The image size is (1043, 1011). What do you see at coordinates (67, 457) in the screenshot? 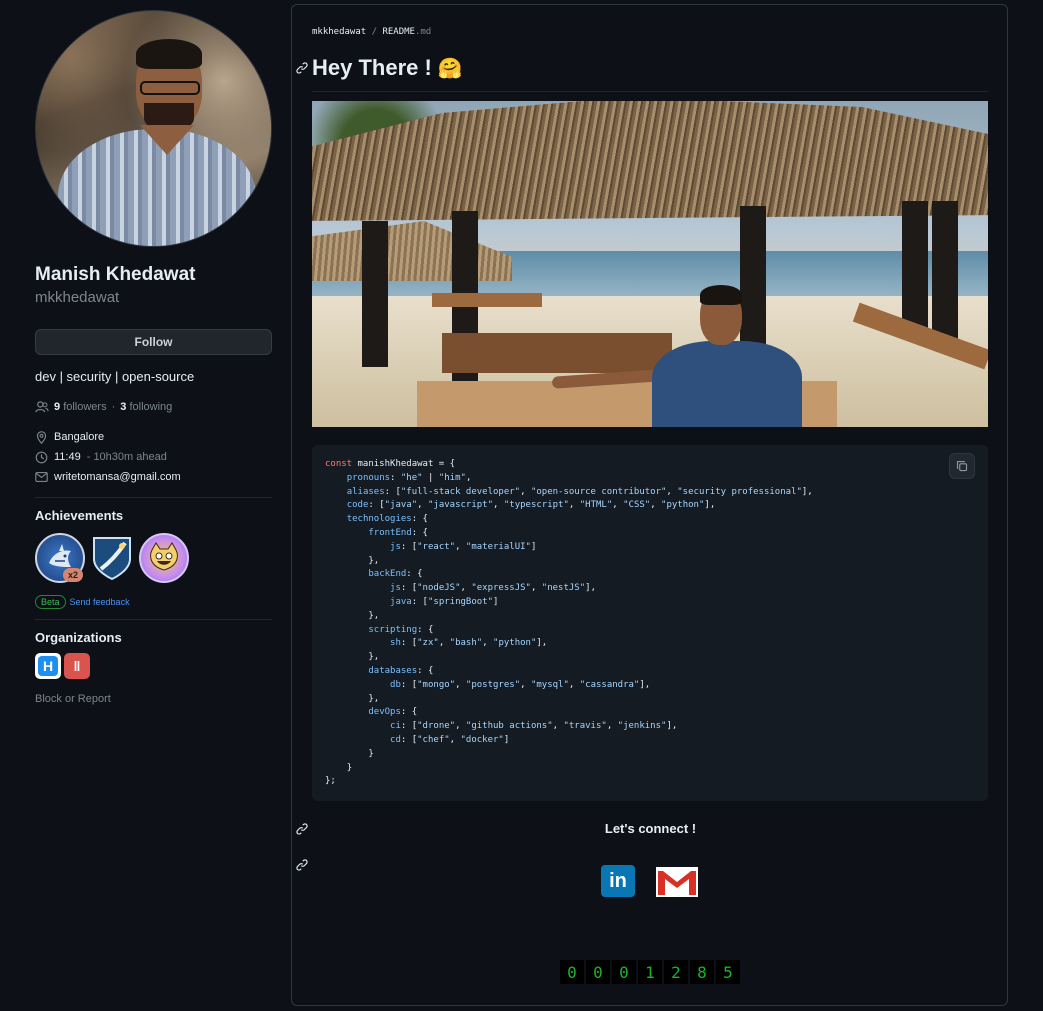
I see `local-time: 11:49` at bounding box center [67, 457].